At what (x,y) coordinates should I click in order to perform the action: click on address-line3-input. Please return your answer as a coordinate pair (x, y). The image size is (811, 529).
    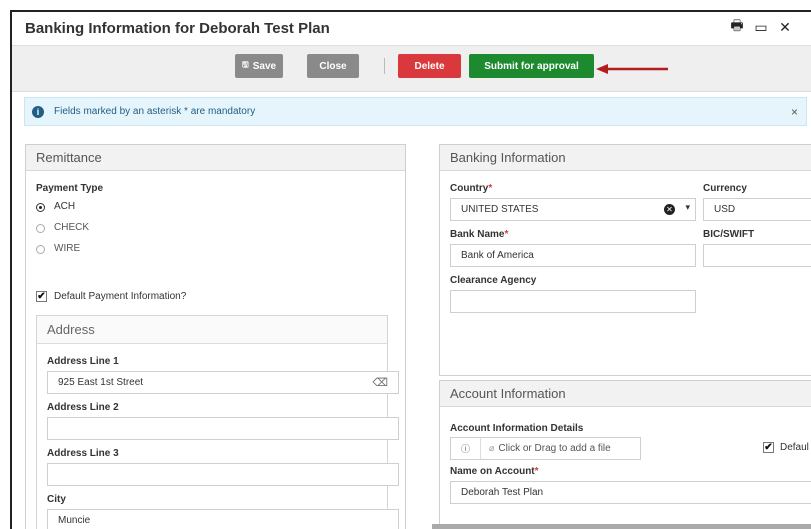
    Looking at the image, I should click on (223, 474).